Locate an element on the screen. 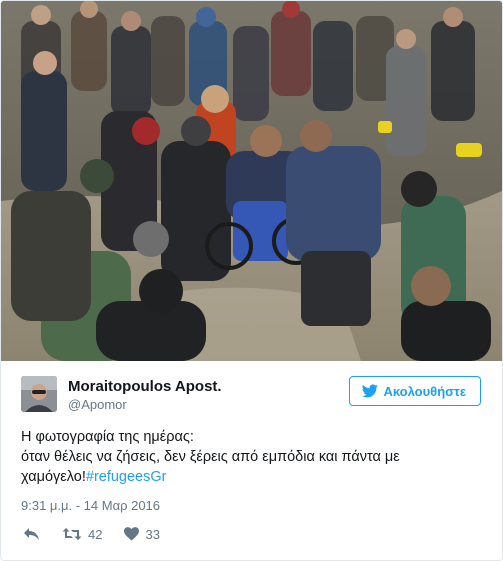  like-count: 33 is located at coordinates (152, 534).